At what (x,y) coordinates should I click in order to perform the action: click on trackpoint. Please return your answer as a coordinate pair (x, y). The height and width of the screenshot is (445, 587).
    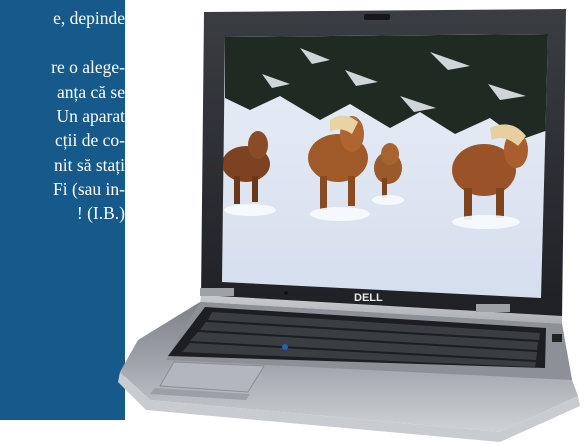
    Looking at the image, I should click on (285, 347).